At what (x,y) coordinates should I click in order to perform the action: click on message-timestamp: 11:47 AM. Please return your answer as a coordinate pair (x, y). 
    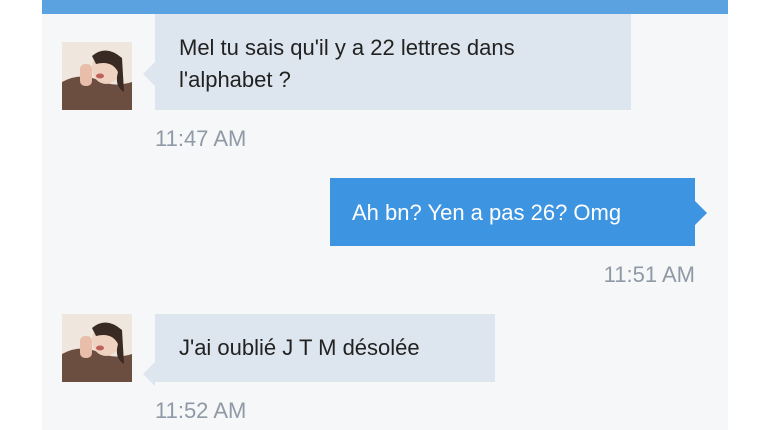
    Looking at the image, I should click on (201, 138).